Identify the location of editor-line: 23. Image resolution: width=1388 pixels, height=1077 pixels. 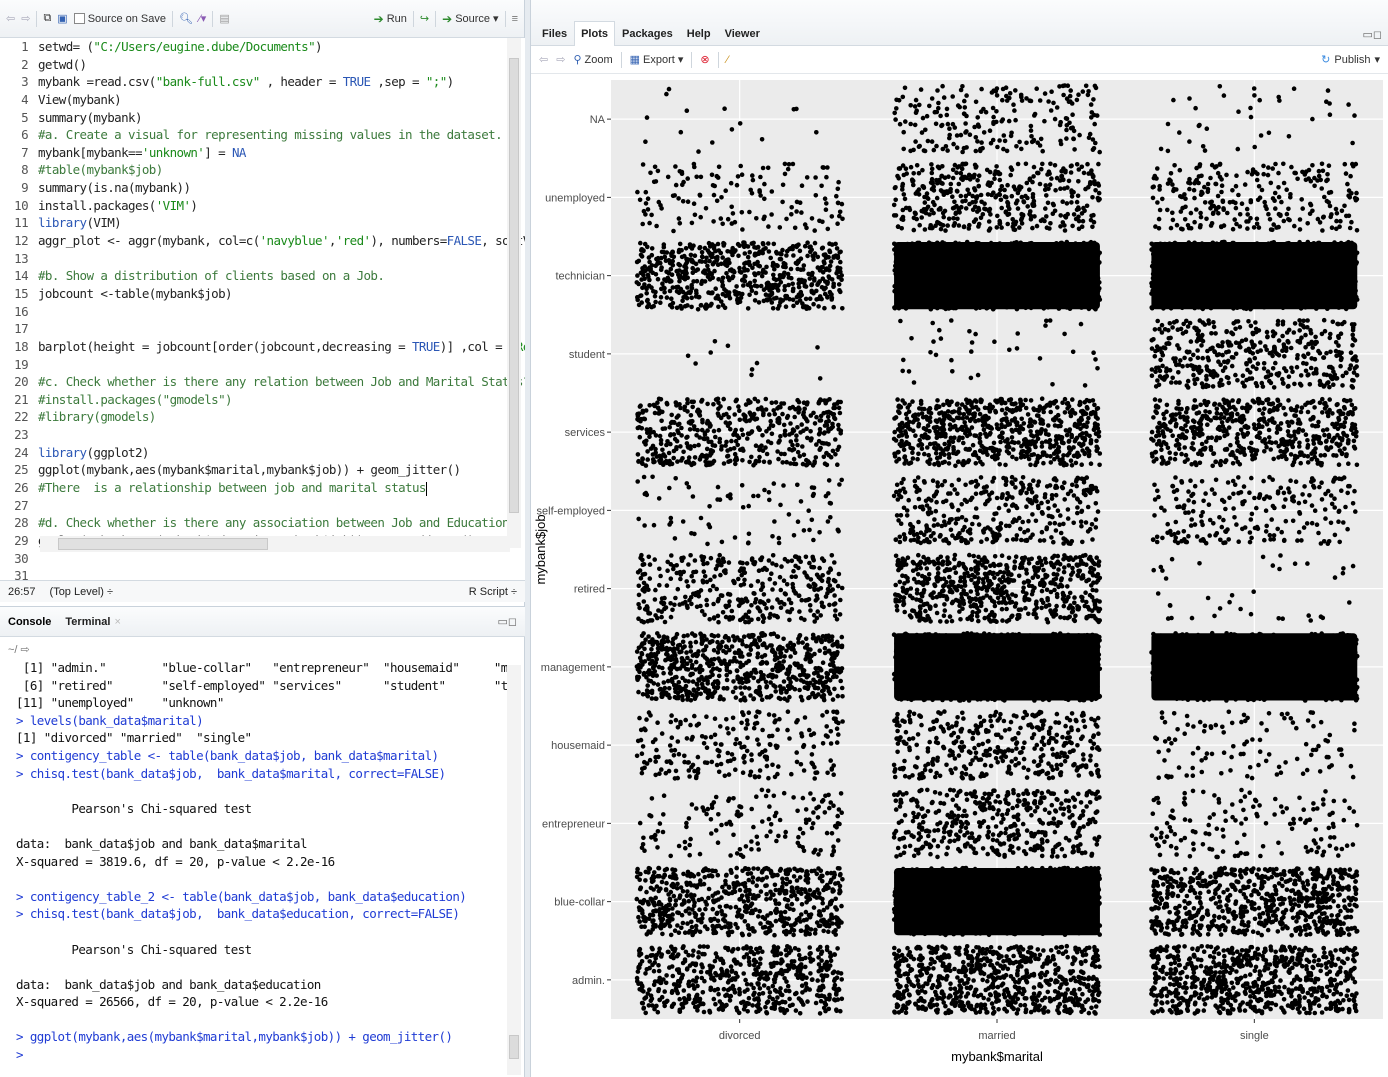
(262, 435).